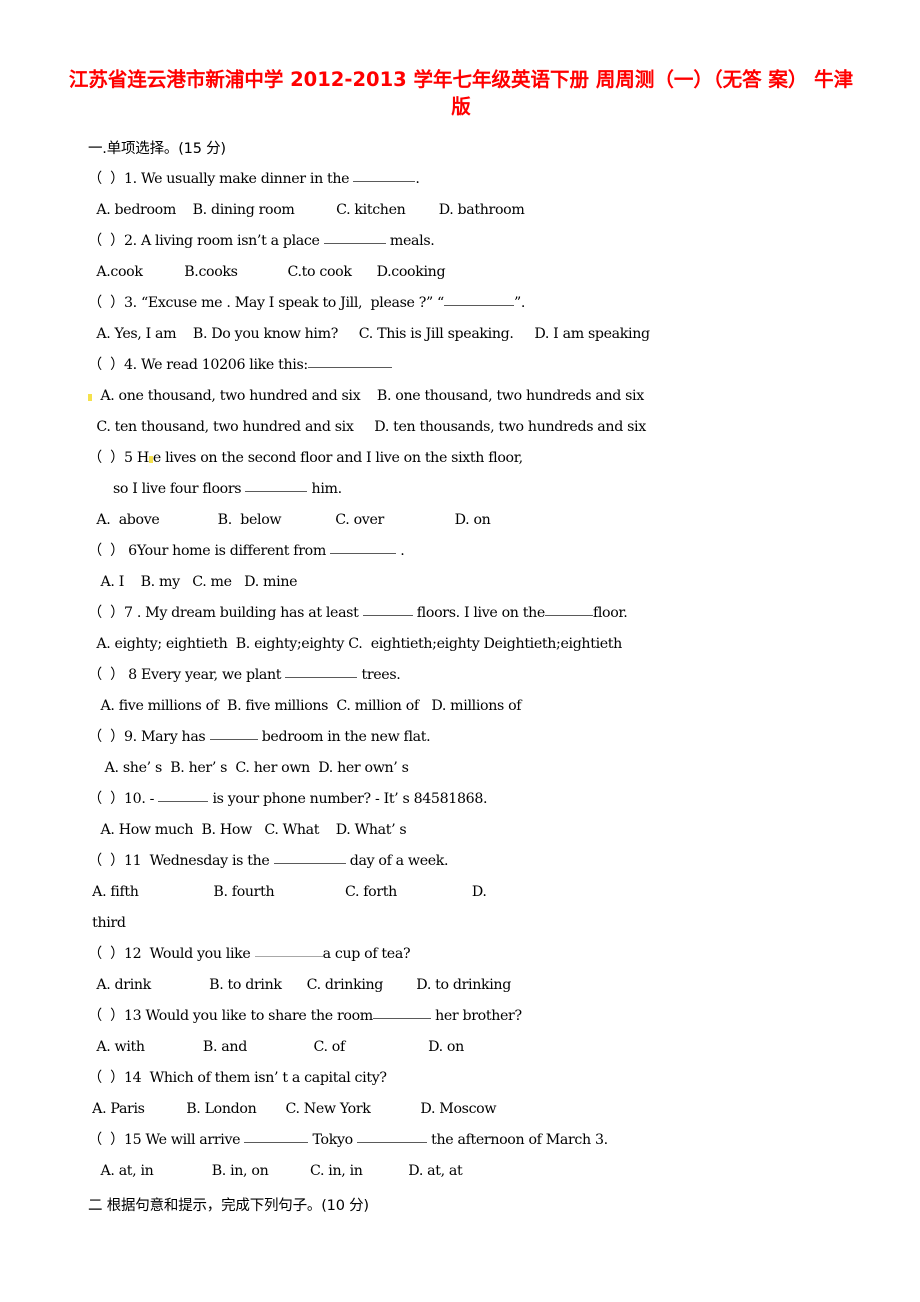 The image size is (920, 1302). What do you see at coordinates (519, 303) in the screenshot?
I see `q3-stem-post: ”.` at bounding box center [519, 303].